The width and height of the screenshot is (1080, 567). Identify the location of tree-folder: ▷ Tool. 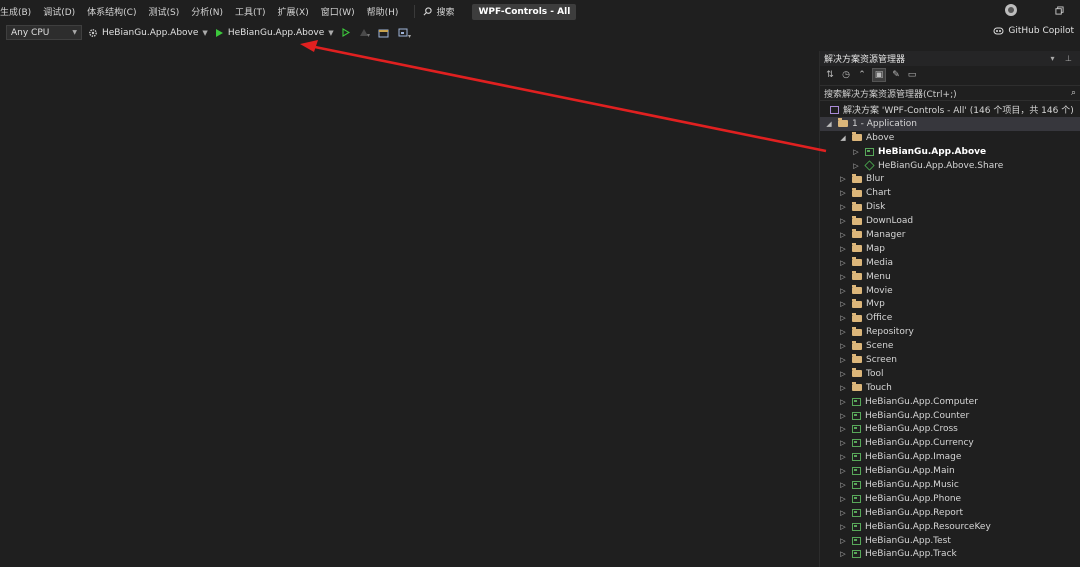
(950, 374).